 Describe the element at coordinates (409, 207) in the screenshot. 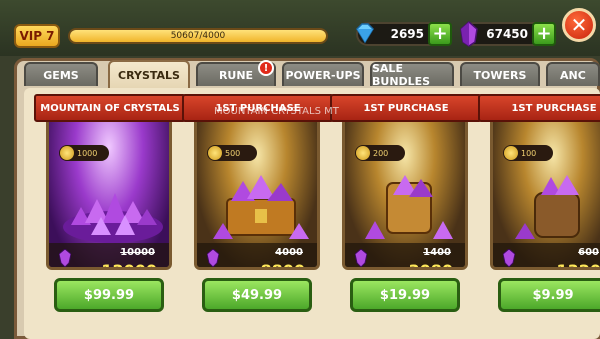

I see `crystal-bag-icon` at that location.